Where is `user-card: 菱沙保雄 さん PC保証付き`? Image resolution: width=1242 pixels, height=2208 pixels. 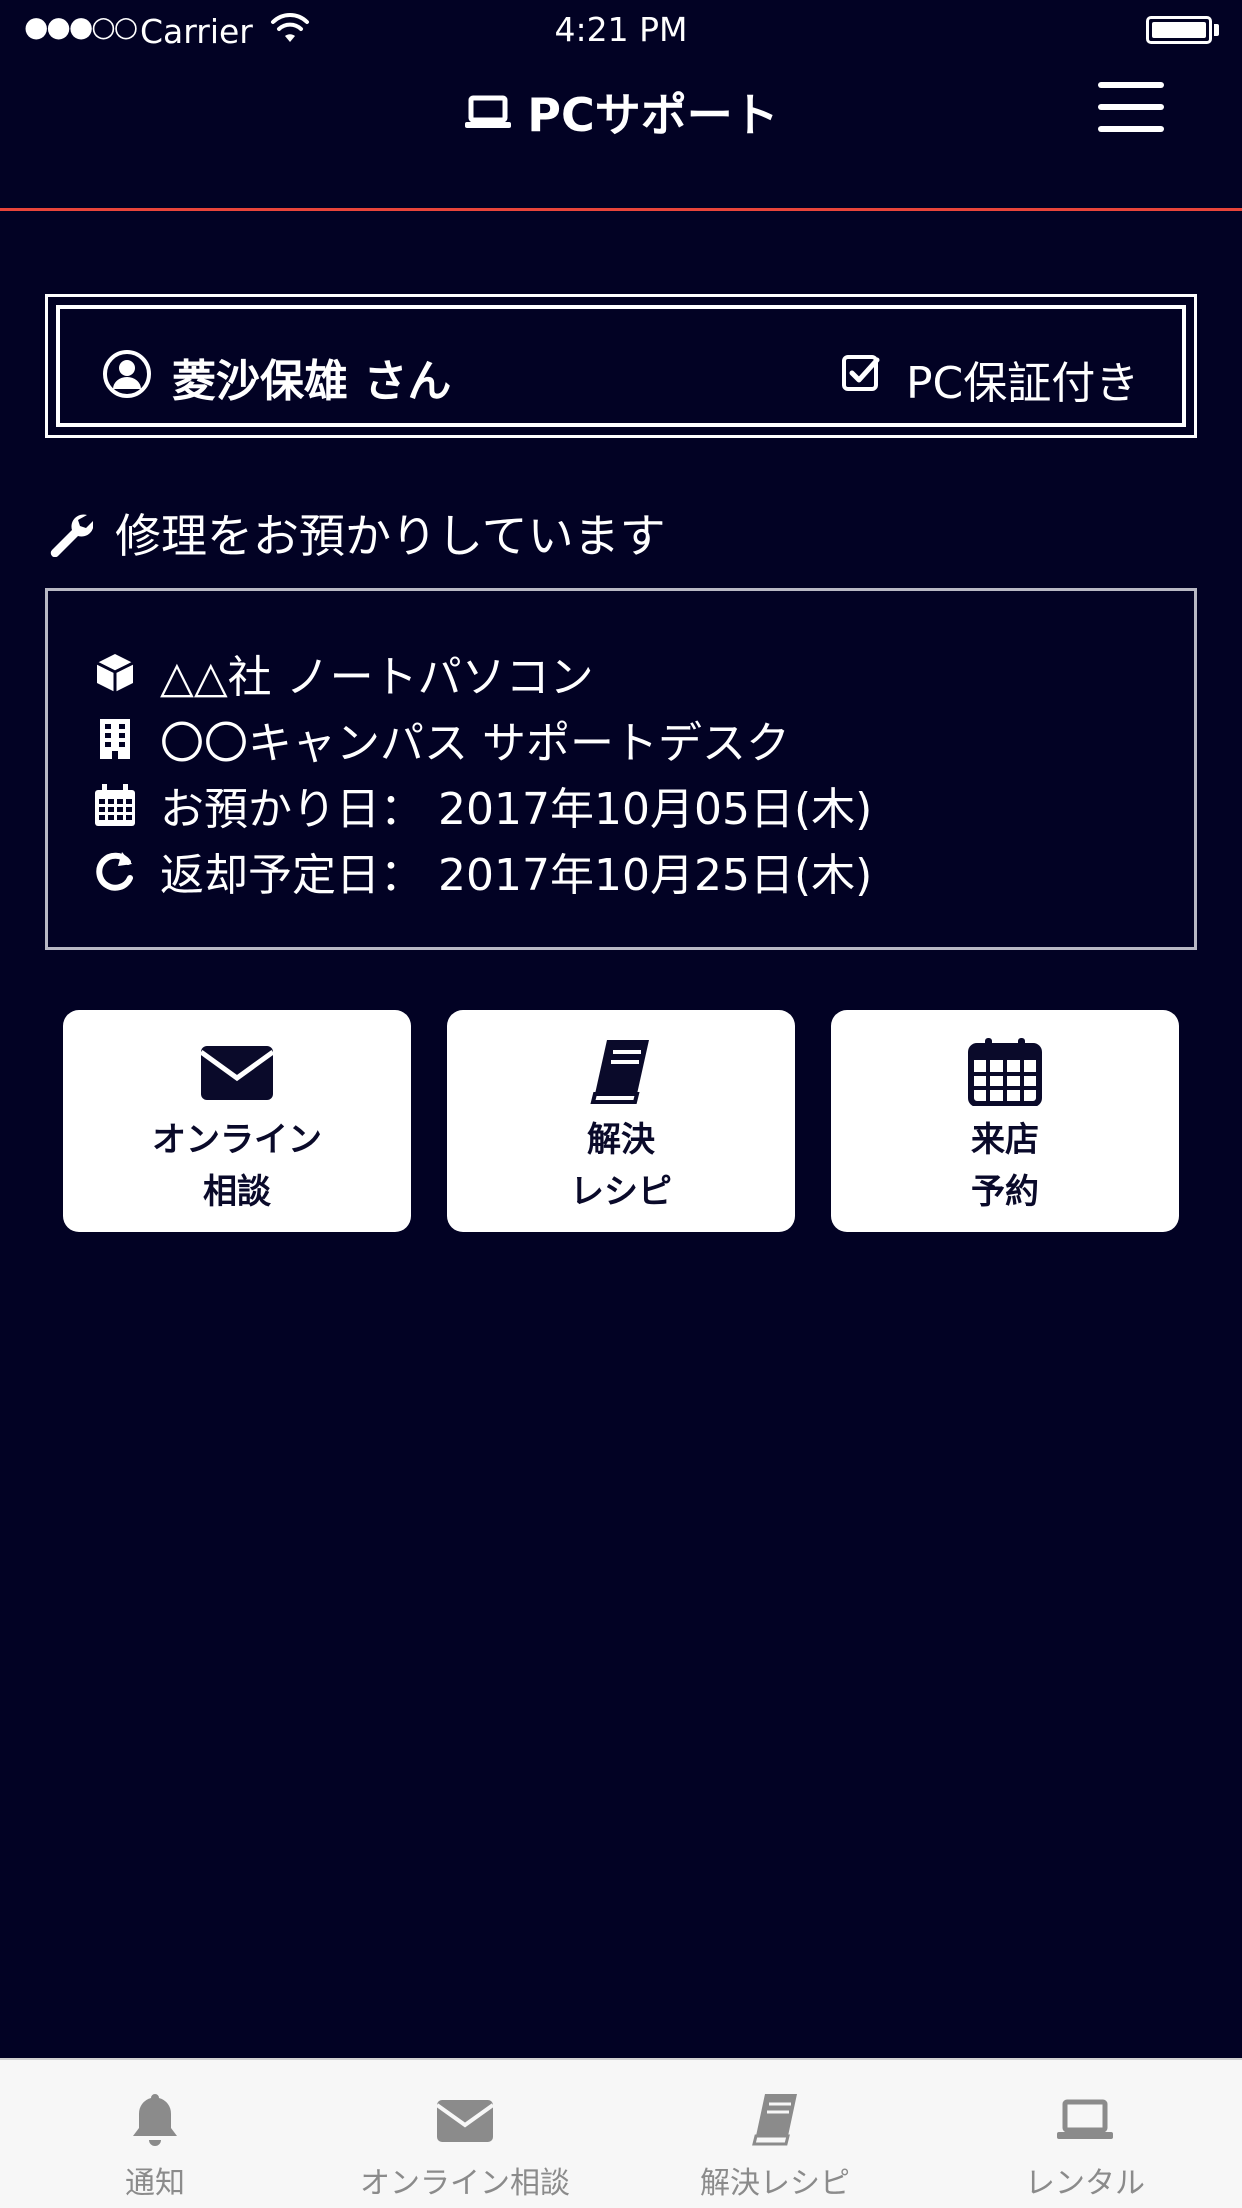
user-card: 菱沙保雄 さん PC保証付き is located at coordinates (621, 366).